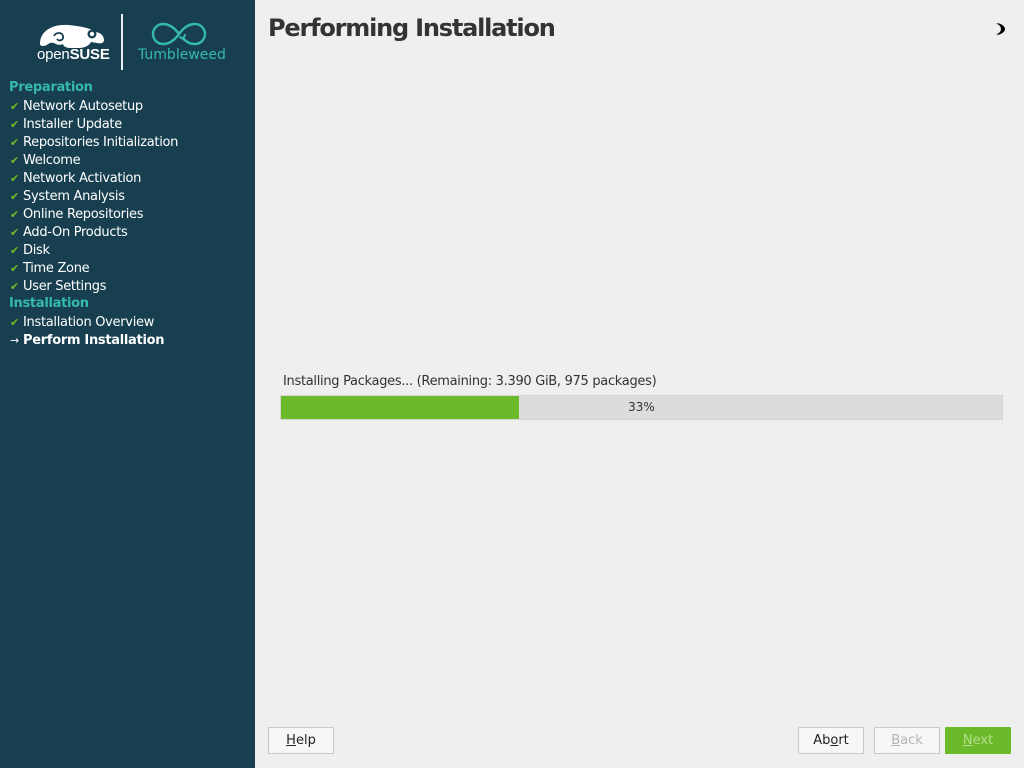 This screenshot has width=1024, height=768. What do you see at coordinates (907, 740) in the screenshot?
I see `back-button: Back` at bounding box center [907, 740].